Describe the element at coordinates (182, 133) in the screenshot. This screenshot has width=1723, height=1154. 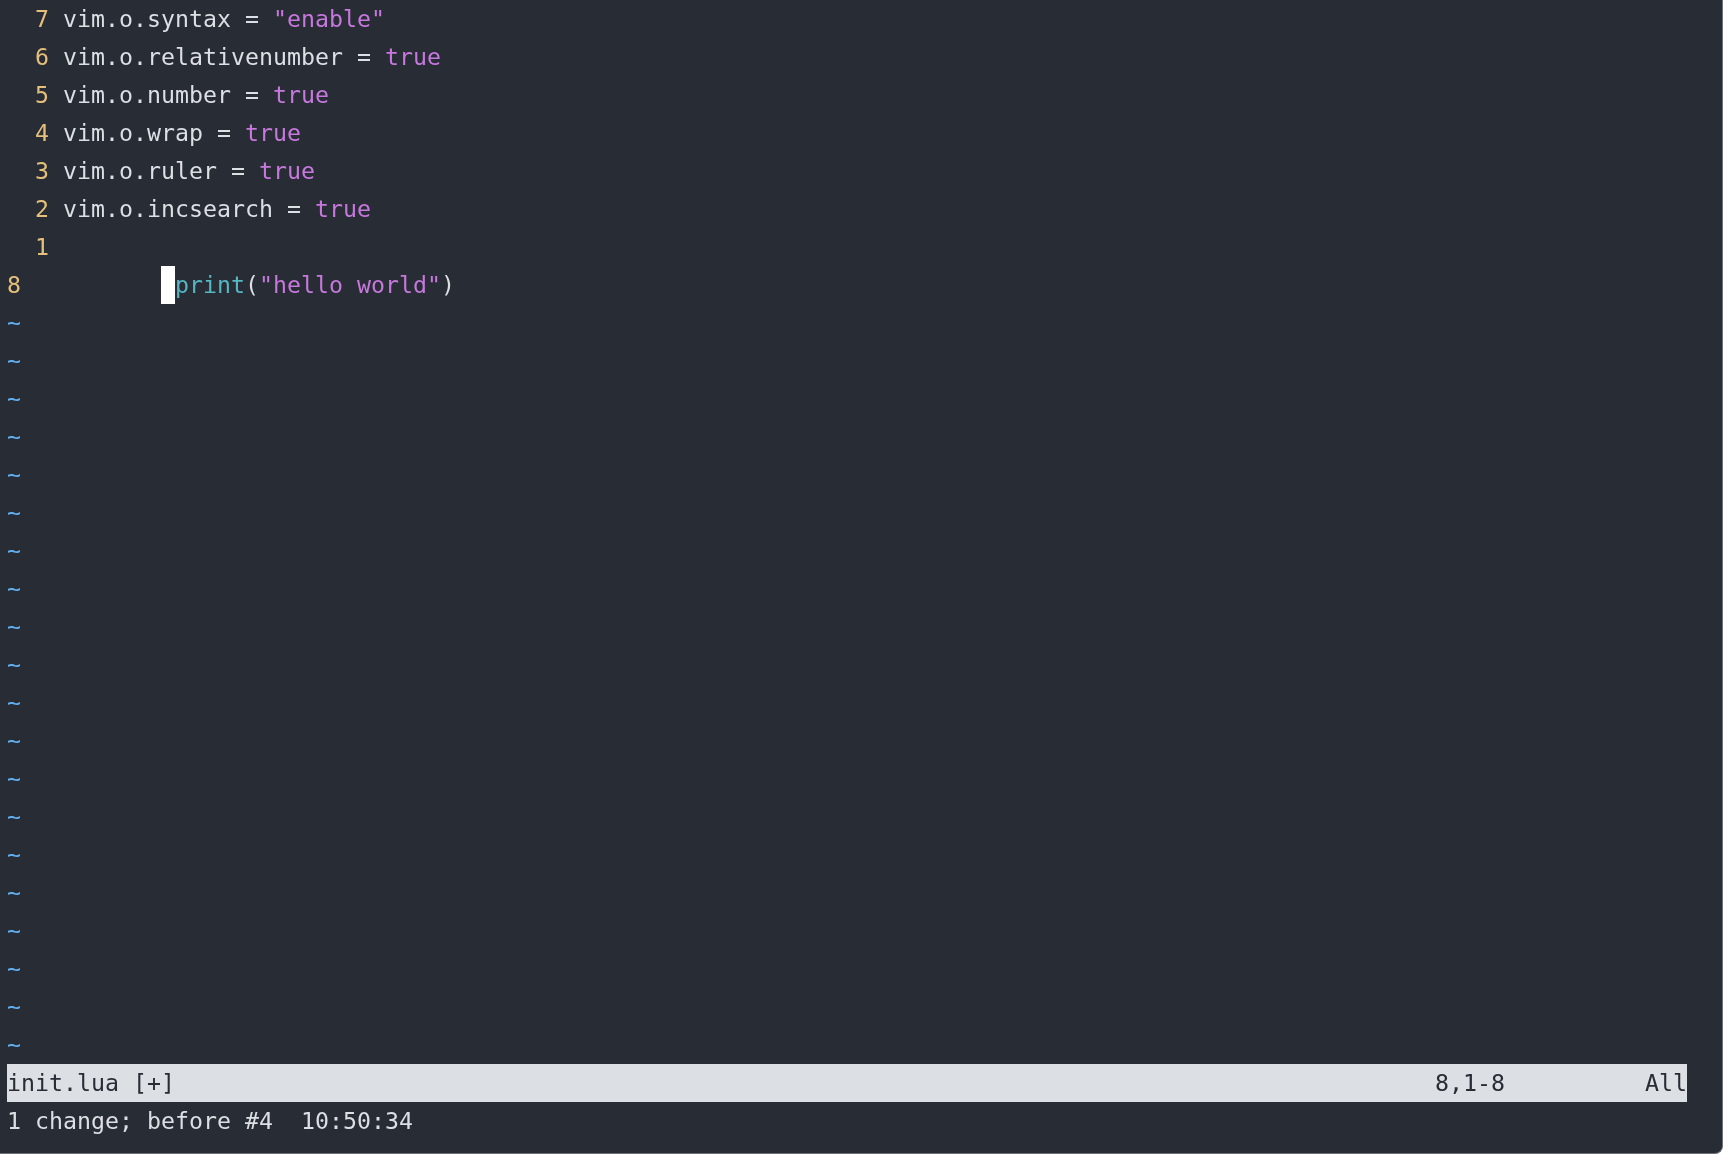
I see `code-line: vim.o.wrap = true` at that location.